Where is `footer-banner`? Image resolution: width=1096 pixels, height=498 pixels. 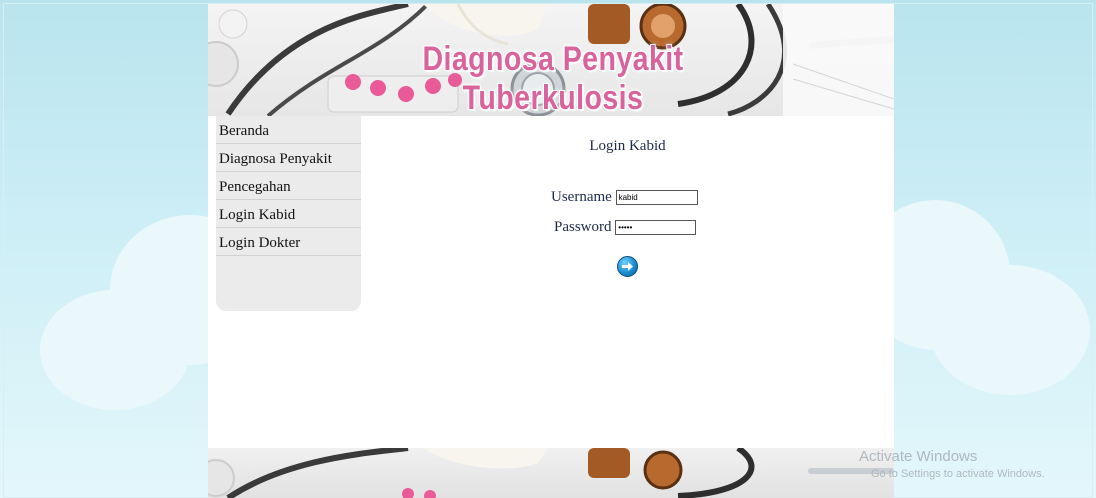
footer-banner is located at coordinates (551, 473).